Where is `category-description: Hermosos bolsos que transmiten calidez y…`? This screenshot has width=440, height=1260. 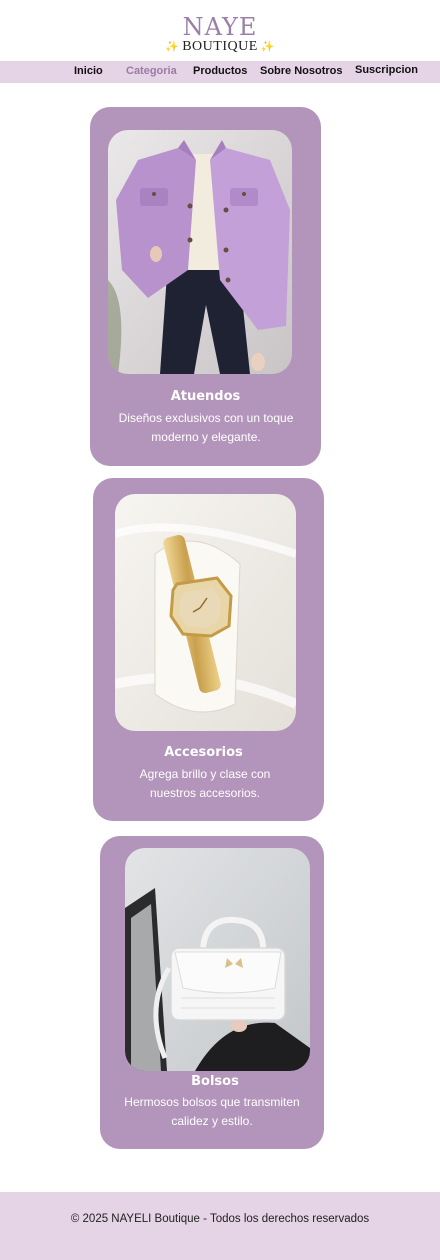 category-description: Hermosos bolsos que transmiten calidez y… is located at coordinates (212, 1111).